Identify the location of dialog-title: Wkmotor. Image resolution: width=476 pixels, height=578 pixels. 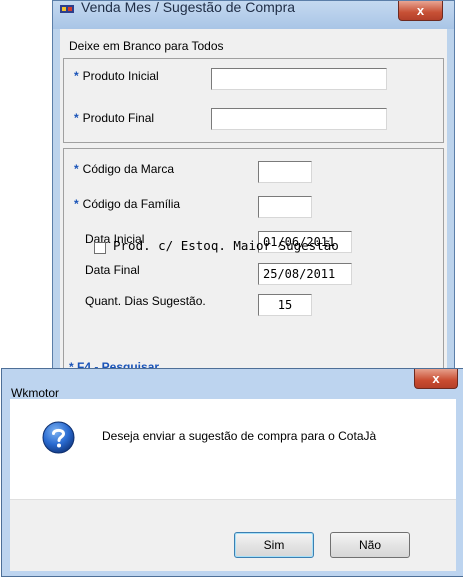
(35, 393).